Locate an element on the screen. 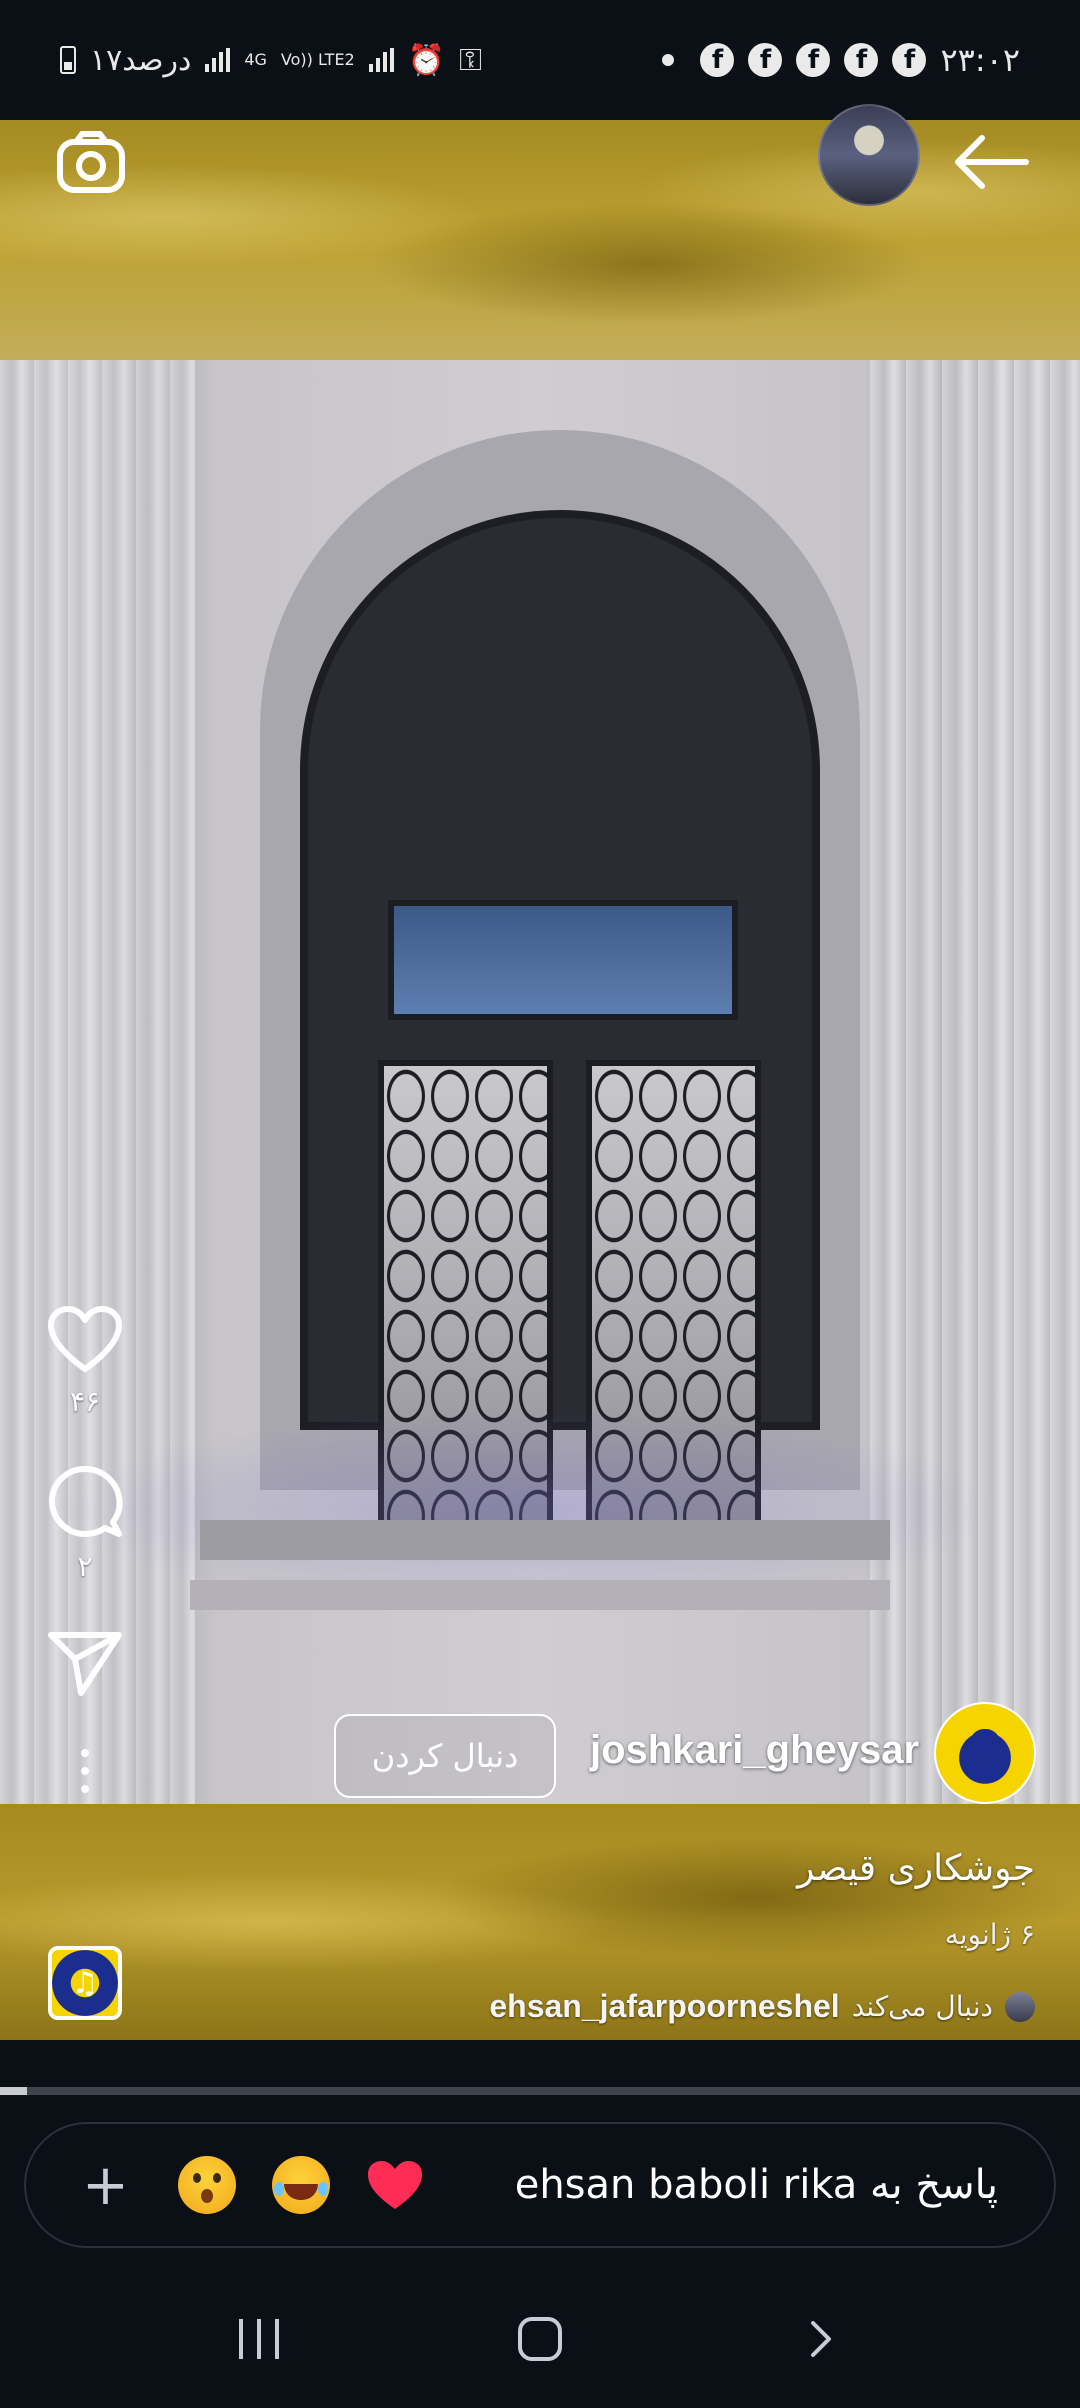  recents-button is located at coordinates (259, 2339).